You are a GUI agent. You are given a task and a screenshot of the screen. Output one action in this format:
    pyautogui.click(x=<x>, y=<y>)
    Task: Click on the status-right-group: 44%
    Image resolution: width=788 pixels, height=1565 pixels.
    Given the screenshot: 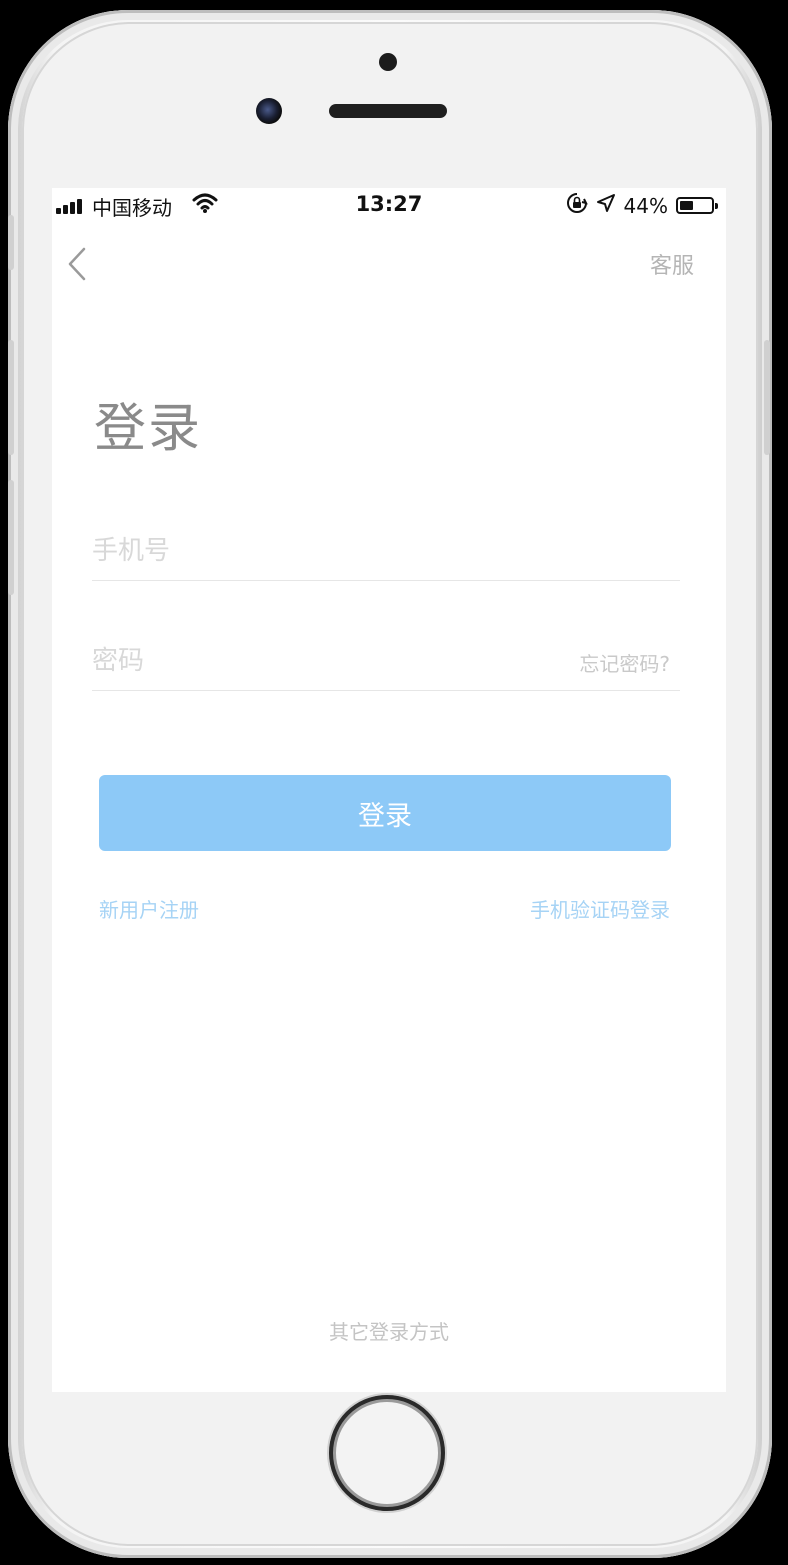 What is the action you would take?
    pyautogui.click(x=642, y=205)
    